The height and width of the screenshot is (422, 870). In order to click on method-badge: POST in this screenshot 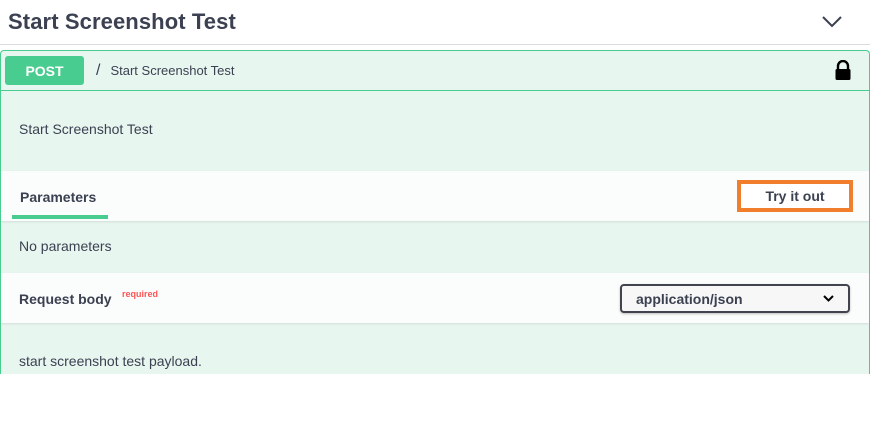, I will do `click(44, 70)`.